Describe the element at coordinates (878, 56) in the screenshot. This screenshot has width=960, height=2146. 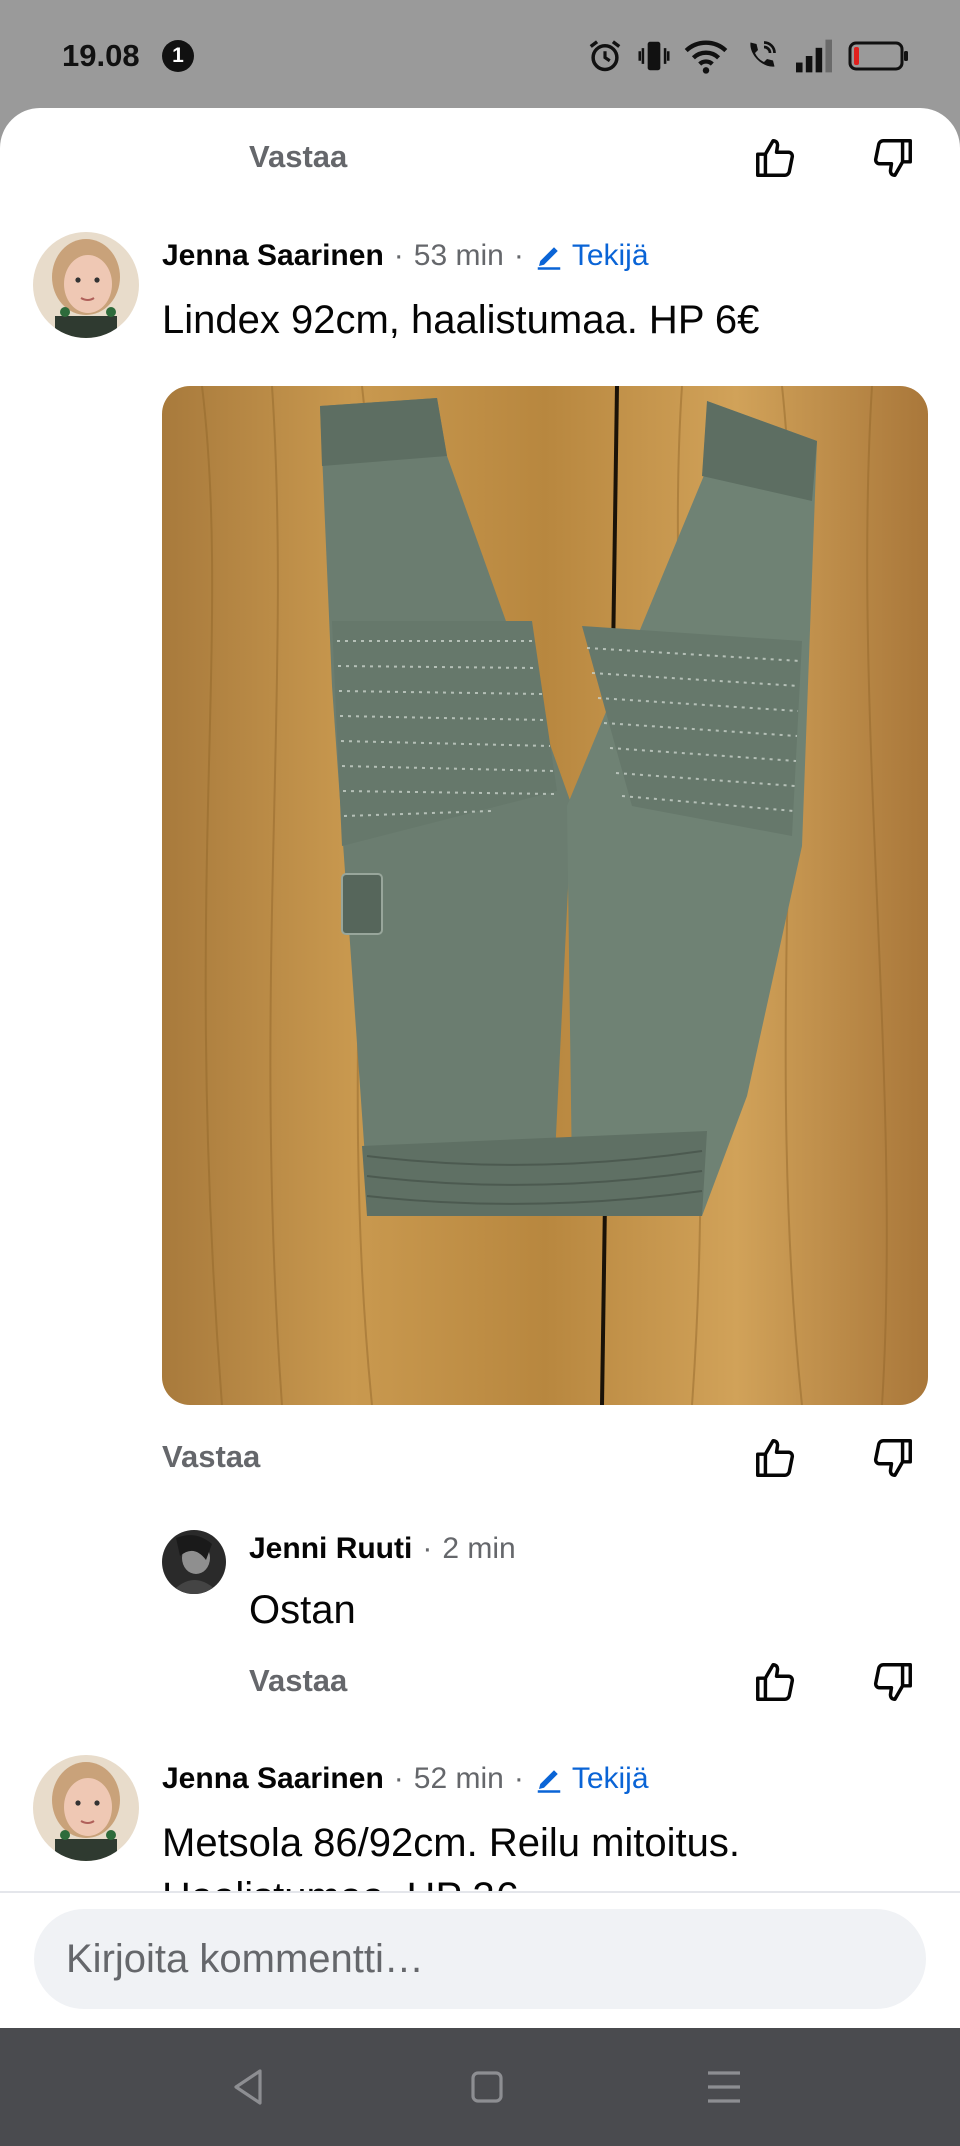
I see `battery-icon` at that location.